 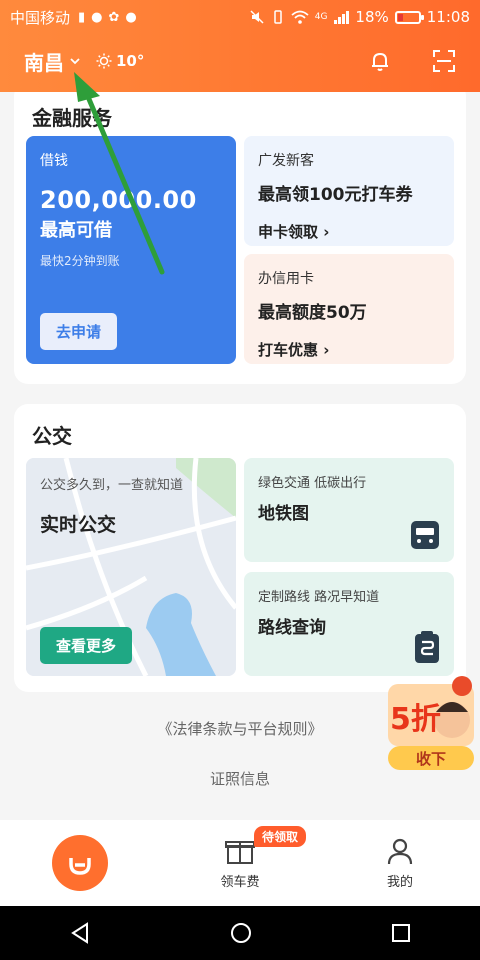 What do you see at coordinates (79, 331) in the screenshot?
I see `apply-button: 去申请` at bounding box center [79, 331].